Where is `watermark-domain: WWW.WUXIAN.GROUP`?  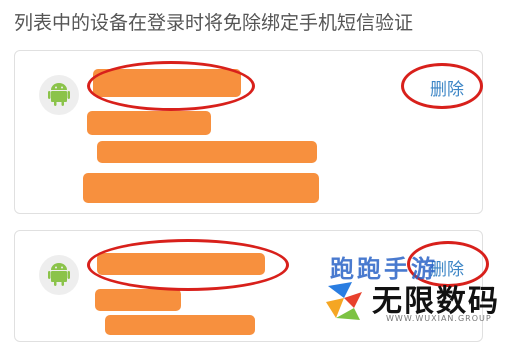 watermark-domain: WWW.WUXIAN.GROUP is located at coordinates (439, 318).